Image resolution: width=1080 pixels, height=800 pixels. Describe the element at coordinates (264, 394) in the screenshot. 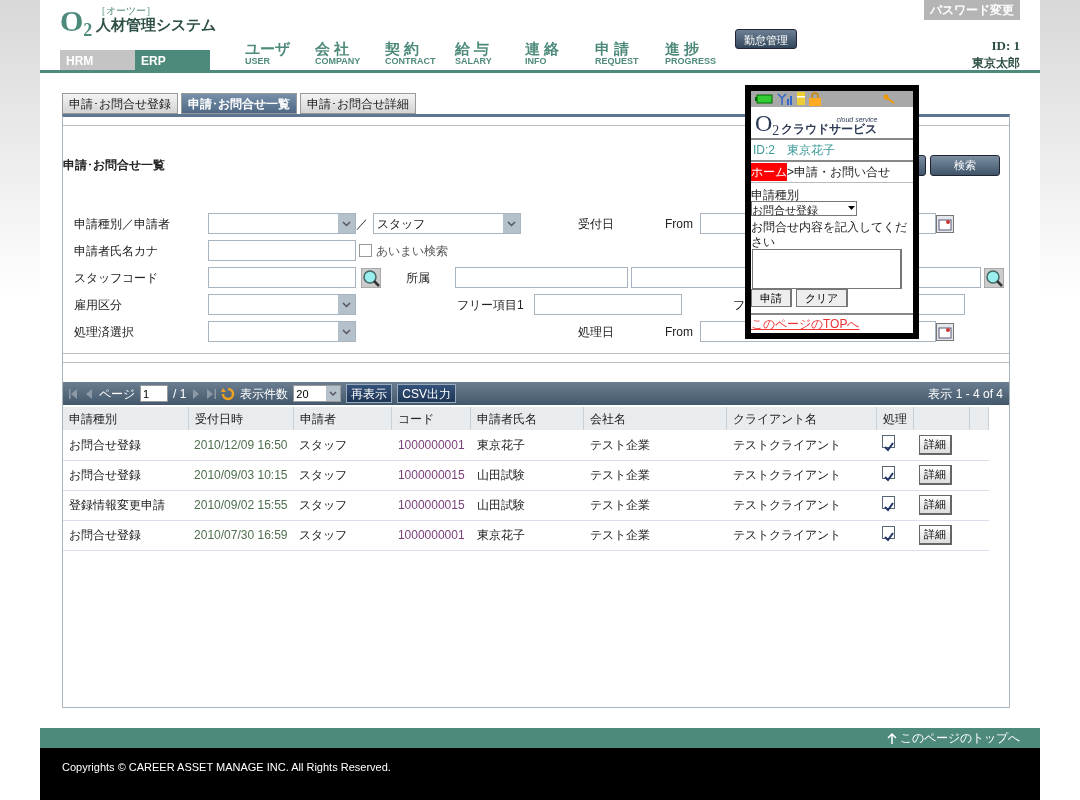

I see `page-size-label: 表示件数` at that location.